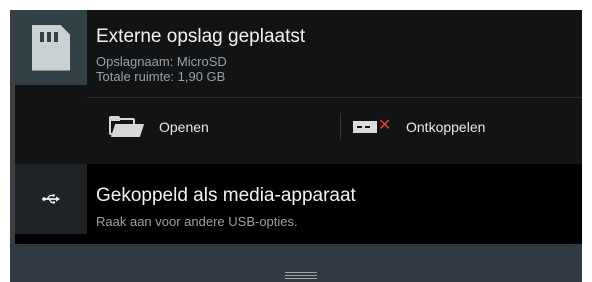 The height and width of the screenshot is (282, 592). I want to click on folder-icon, so click(126, 127).